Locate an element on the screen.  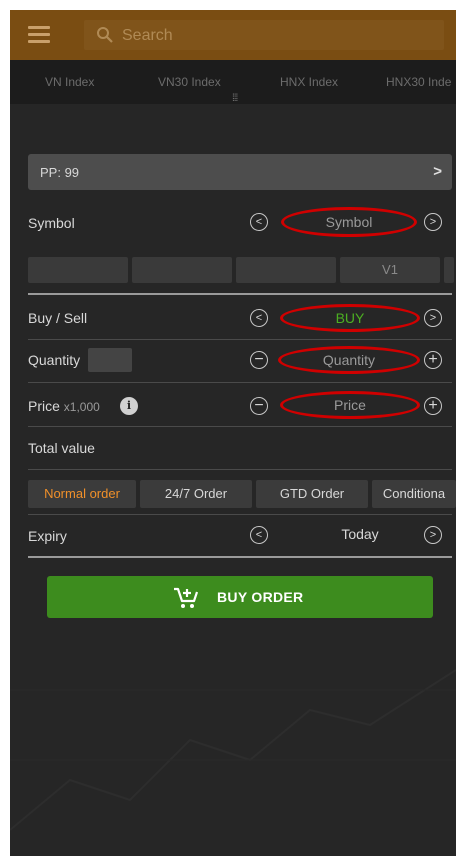
tab-gtd-order: GTD Order is located at coordinates (312, 494).